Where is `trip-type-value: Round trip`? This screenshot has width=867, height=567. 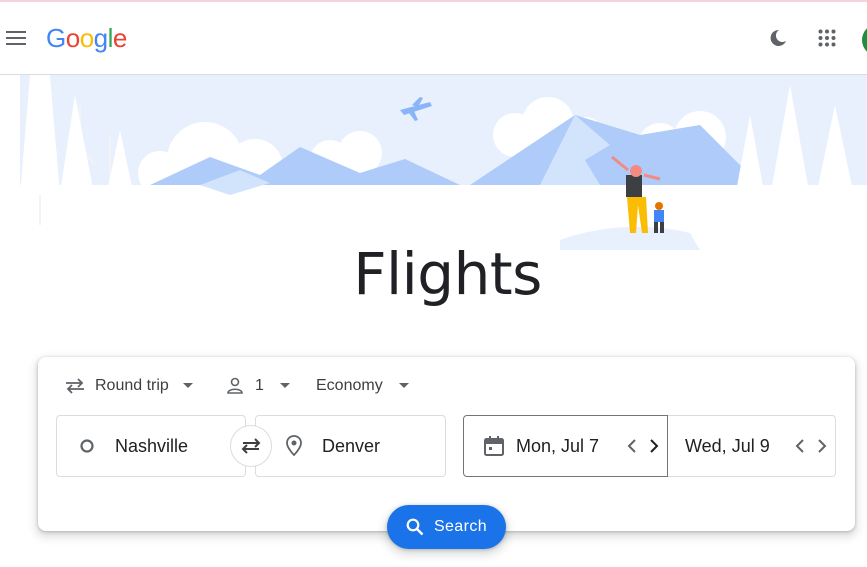
trip-type-value: Round trip is located at coordinates (132, 385).